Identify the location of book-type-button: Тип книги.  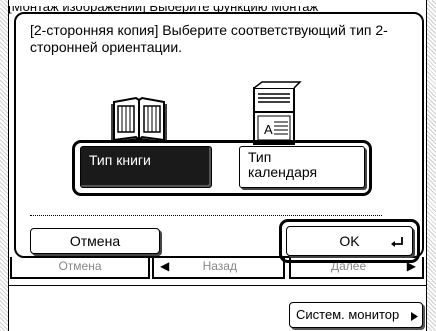
(146, 167).